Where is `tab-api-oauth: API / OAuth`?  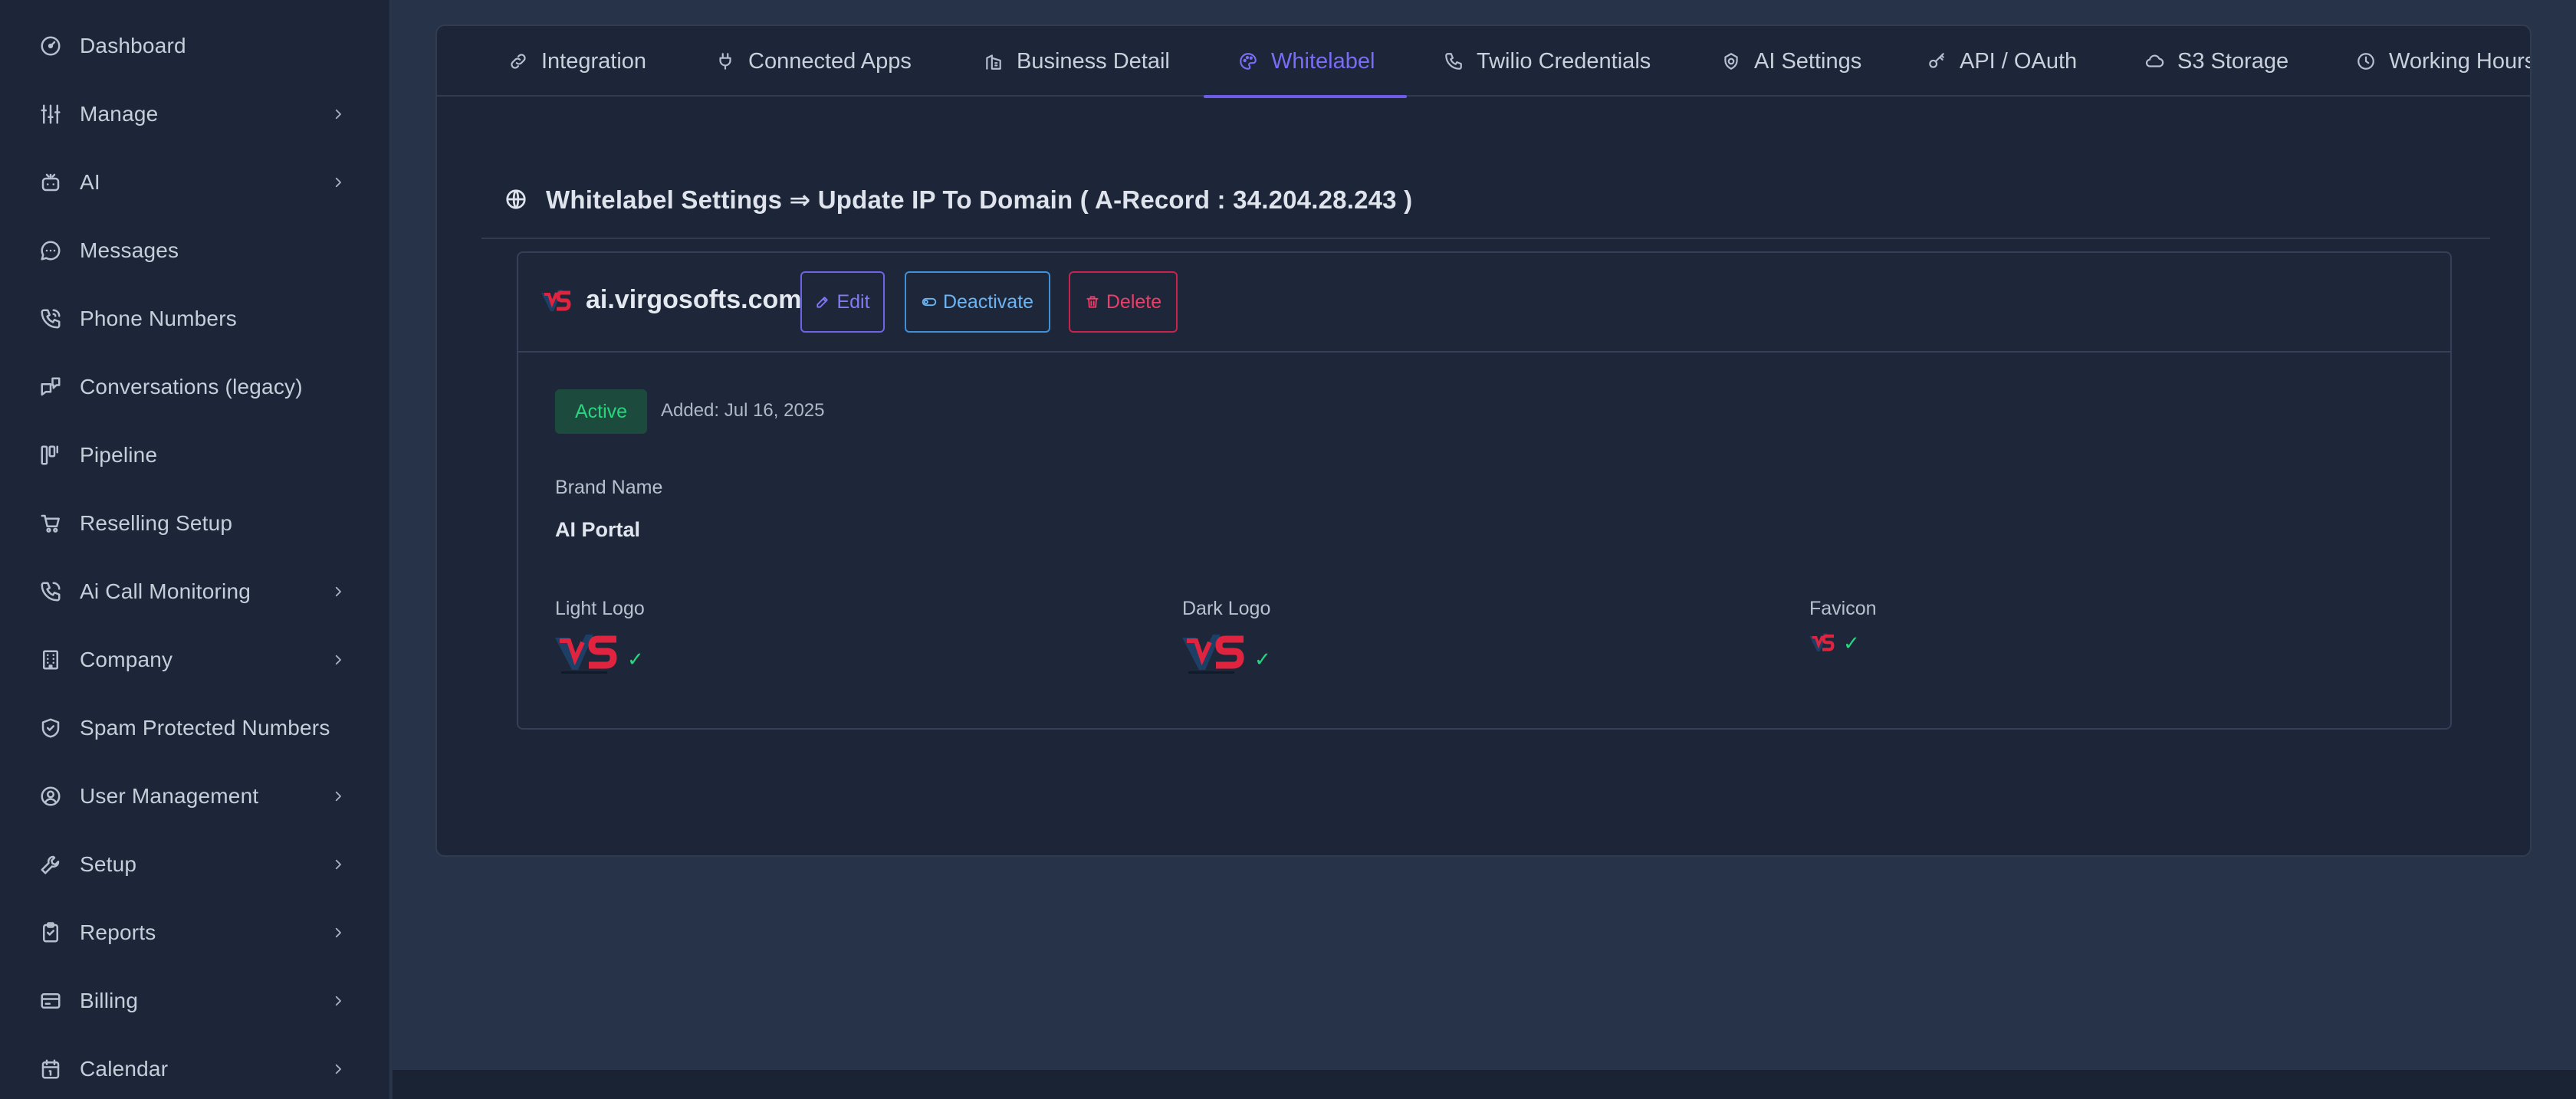 tab-api-oauth: API / OAuth is located at coordinates (2001, 62).